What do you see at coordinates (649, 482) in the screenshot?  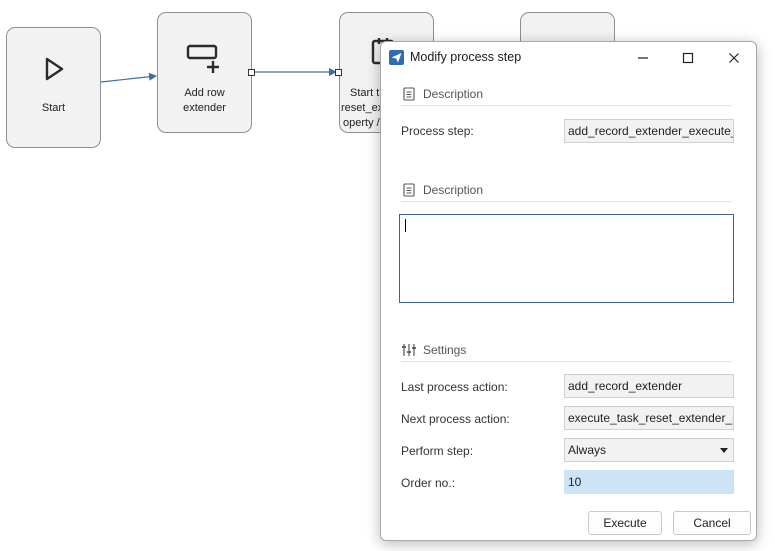 I see `order-no-input: 10` at bounding box center [649, 482].